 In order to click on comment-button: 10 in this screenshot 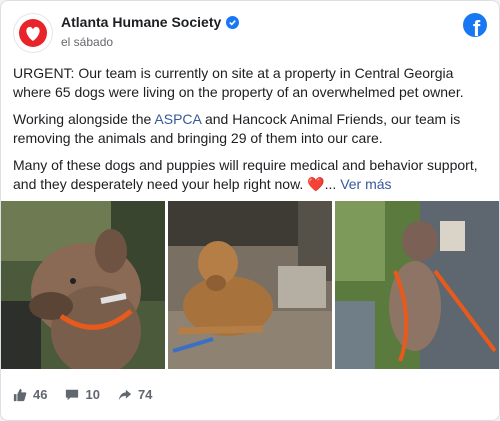, I will do `click(82, 394)`.